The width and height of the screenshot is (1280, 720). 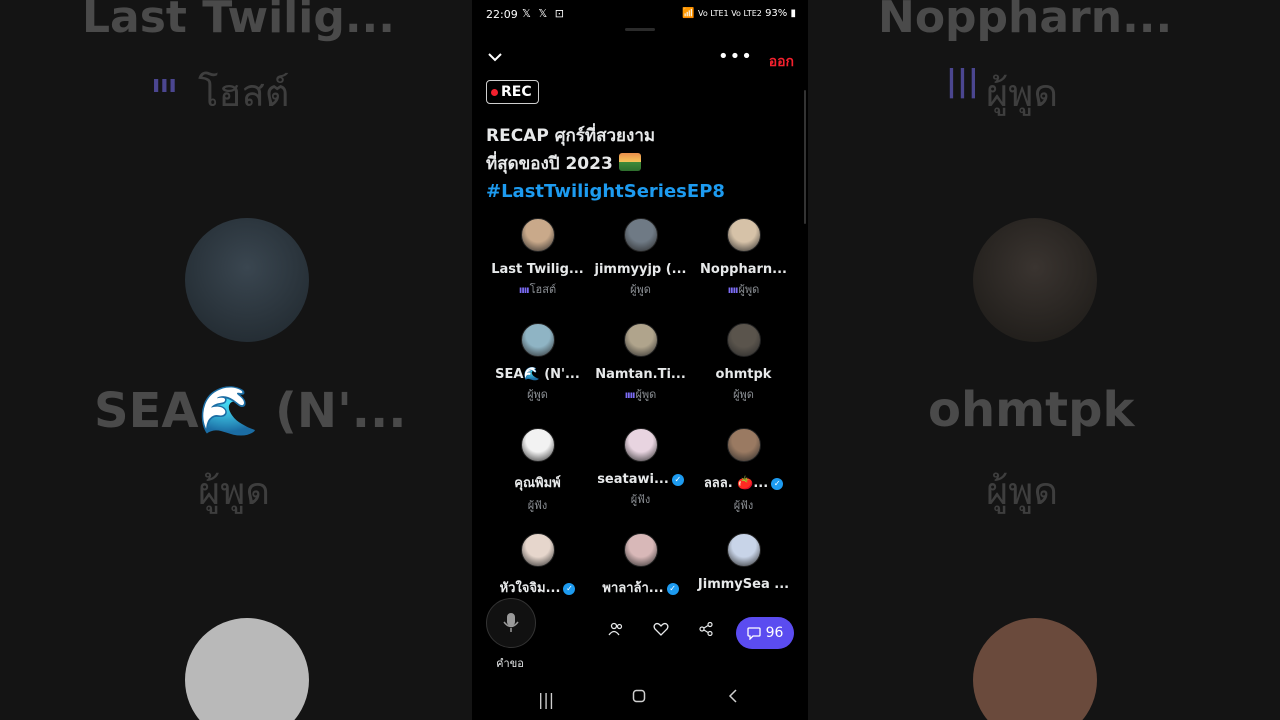 I want to click on participant: jimmyyjp (... ผู้พูด, so click(x=640, y=258).